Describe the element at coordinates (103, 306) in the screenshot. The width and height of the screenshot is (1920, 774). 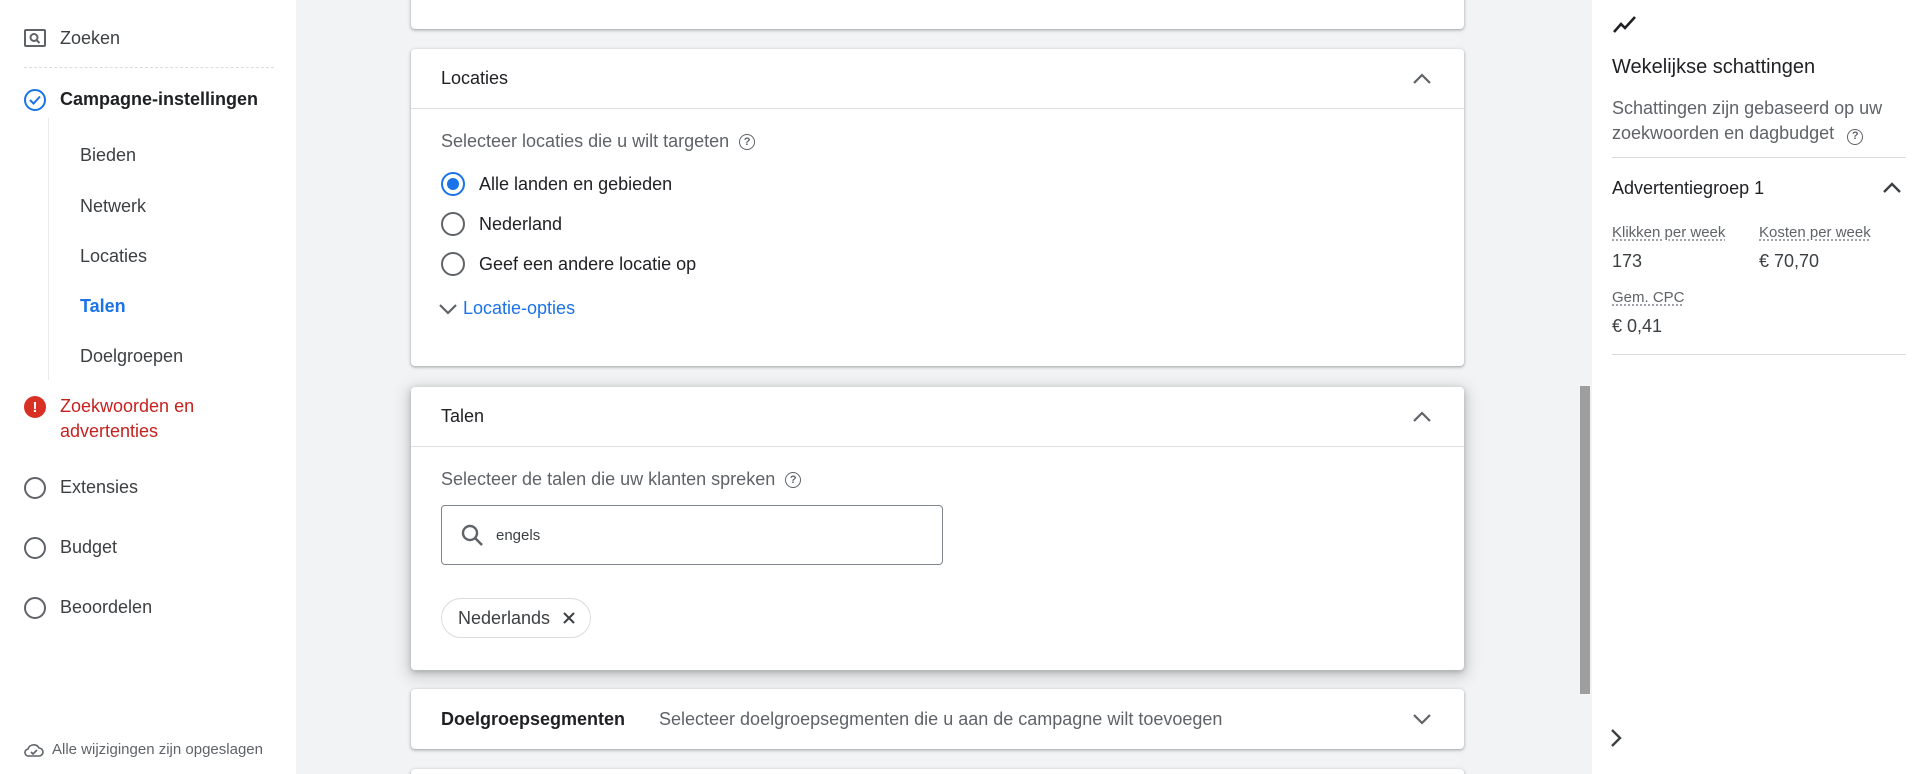
I see `nav-sub-item-languages: Talen` at that location.